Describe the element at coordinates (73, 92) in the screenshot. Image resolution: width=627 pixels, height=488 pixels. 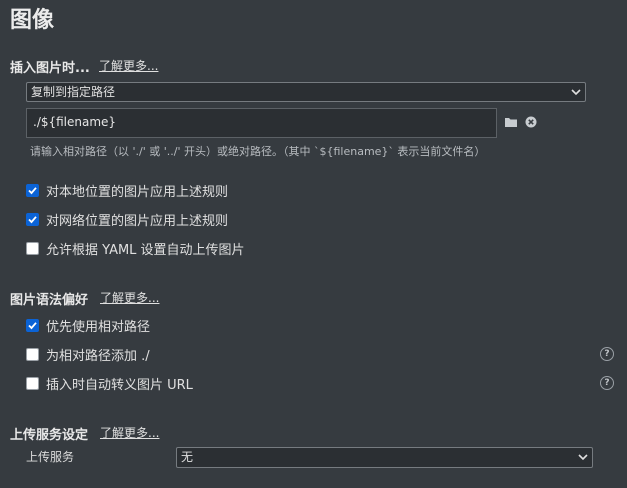
I see `insert-image-action-value: 复制到指定路径` at that location.